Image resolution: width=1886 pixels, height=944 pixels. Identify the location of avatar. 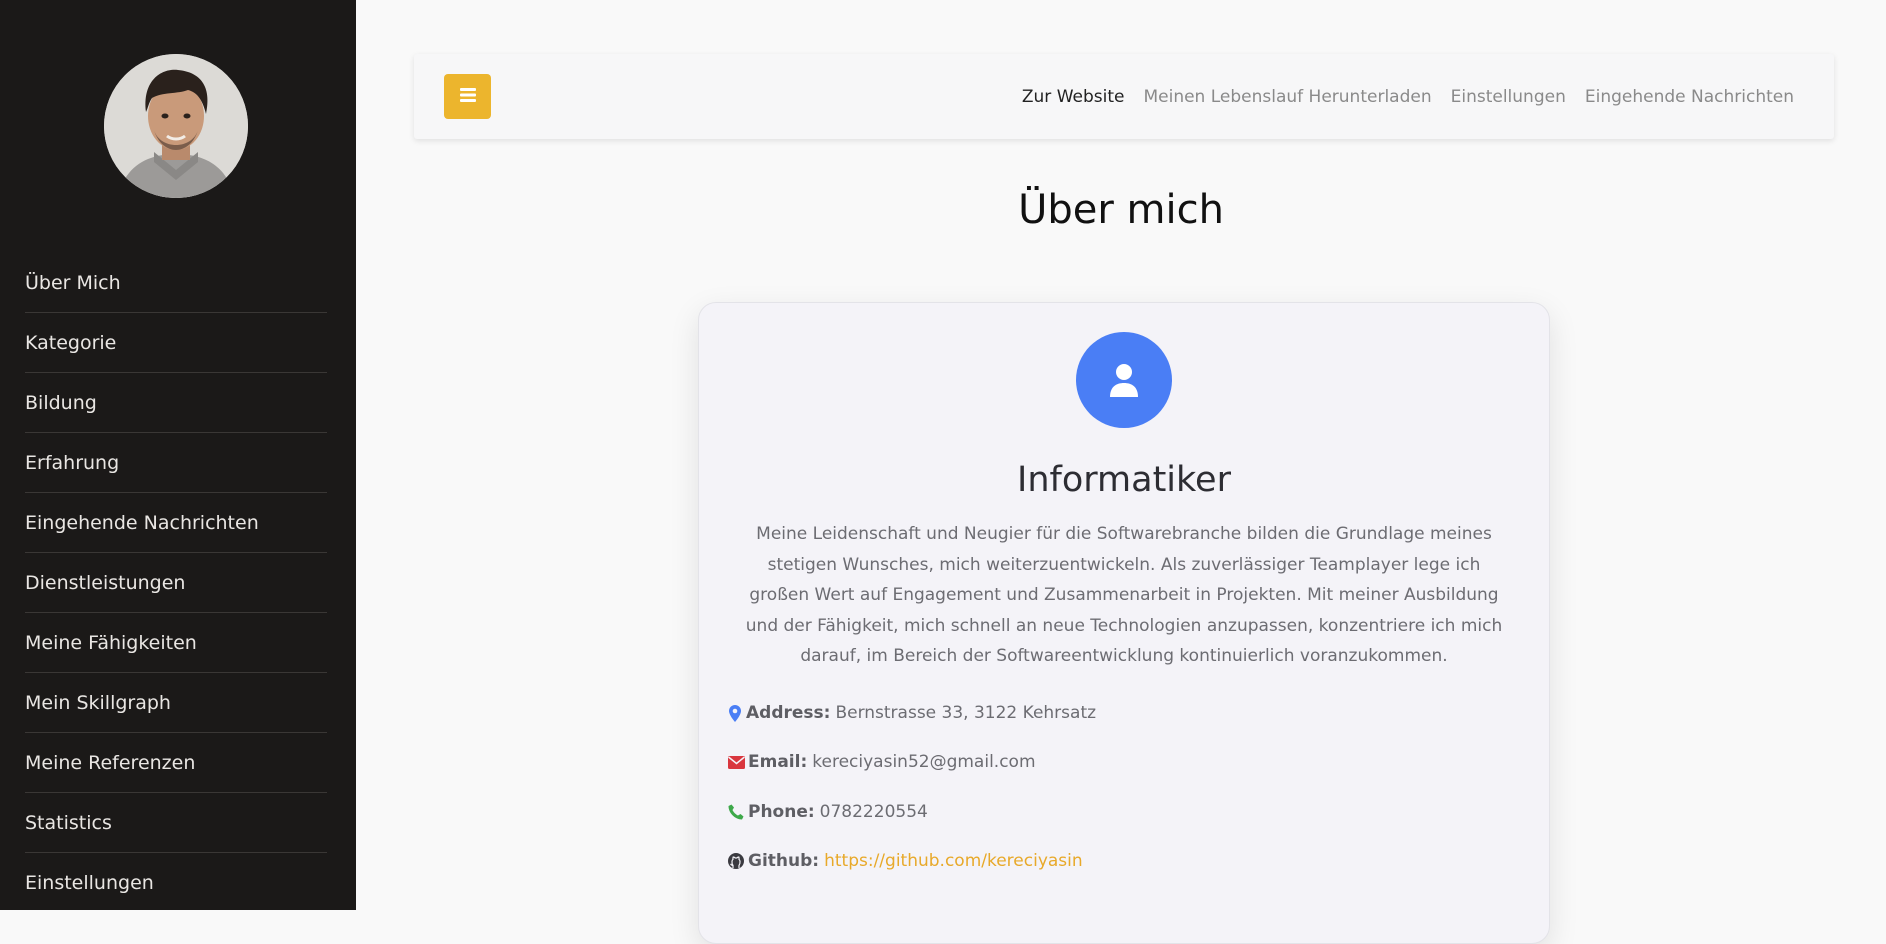
(176, 126).